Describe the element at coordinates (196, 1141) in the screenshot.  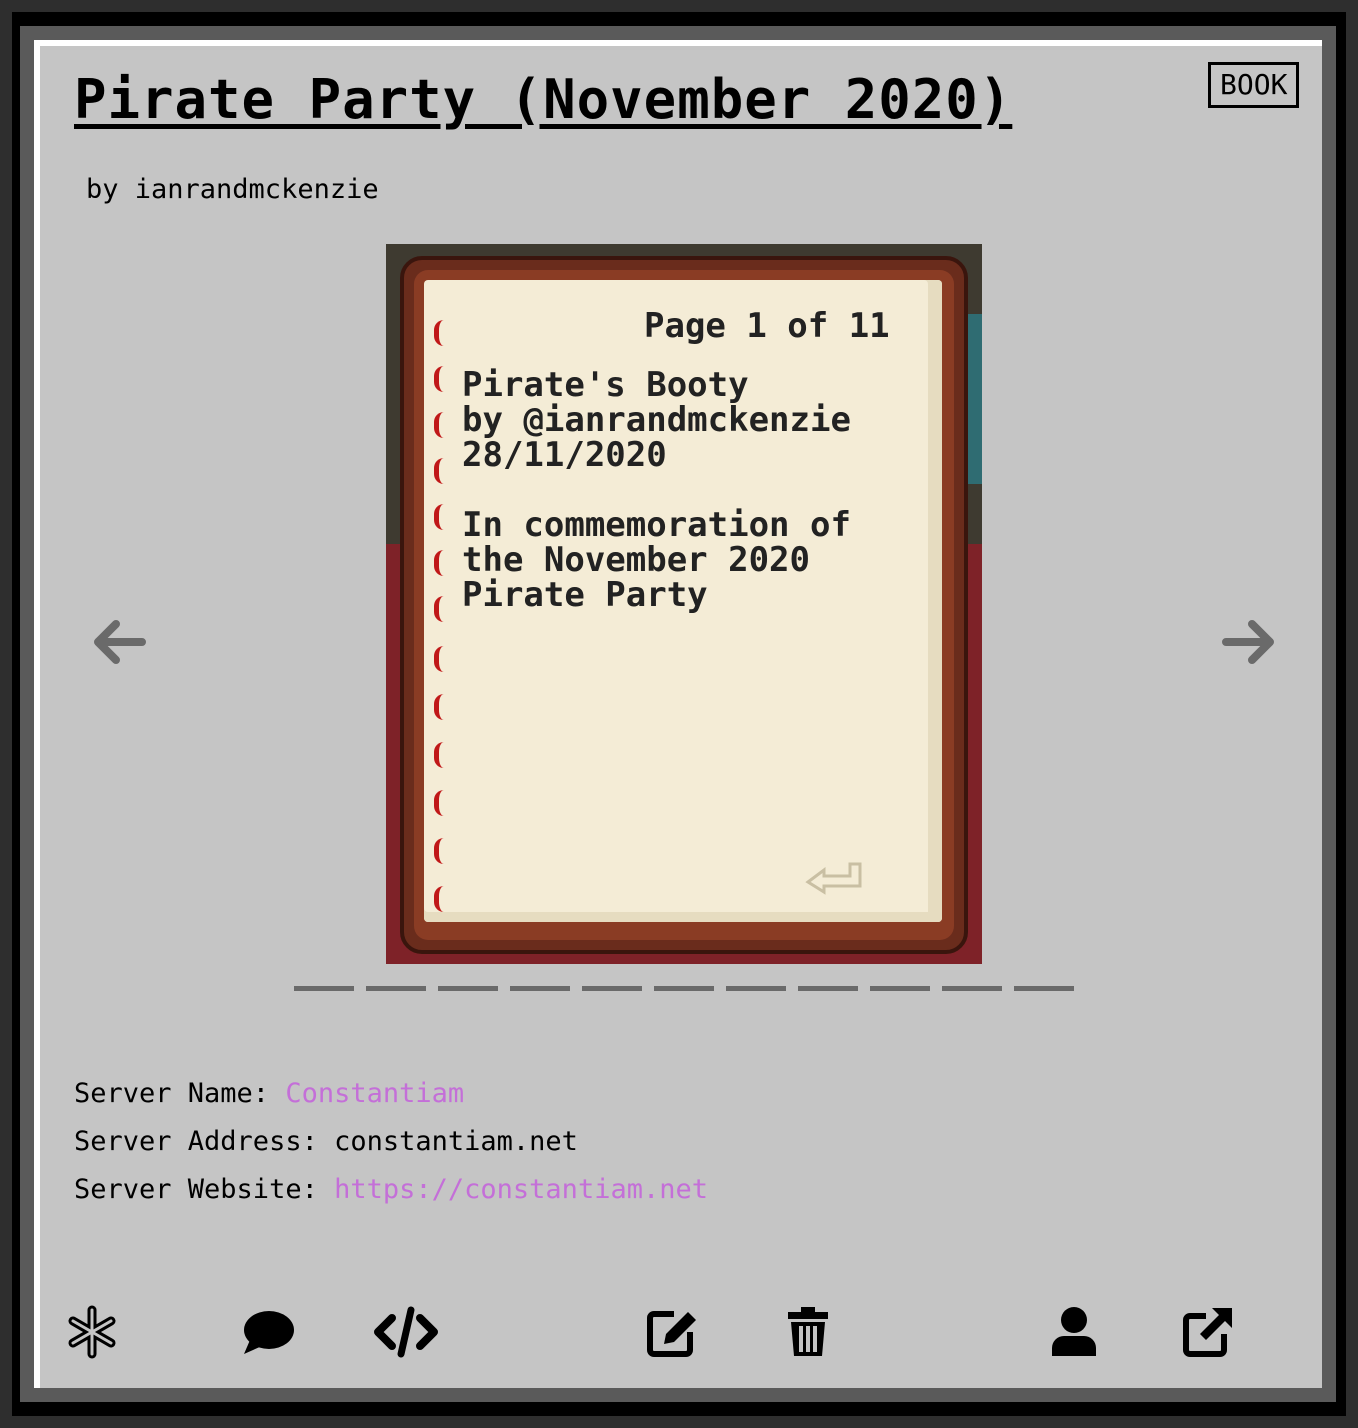
I see `server-address-label: Server Address:` at that location.